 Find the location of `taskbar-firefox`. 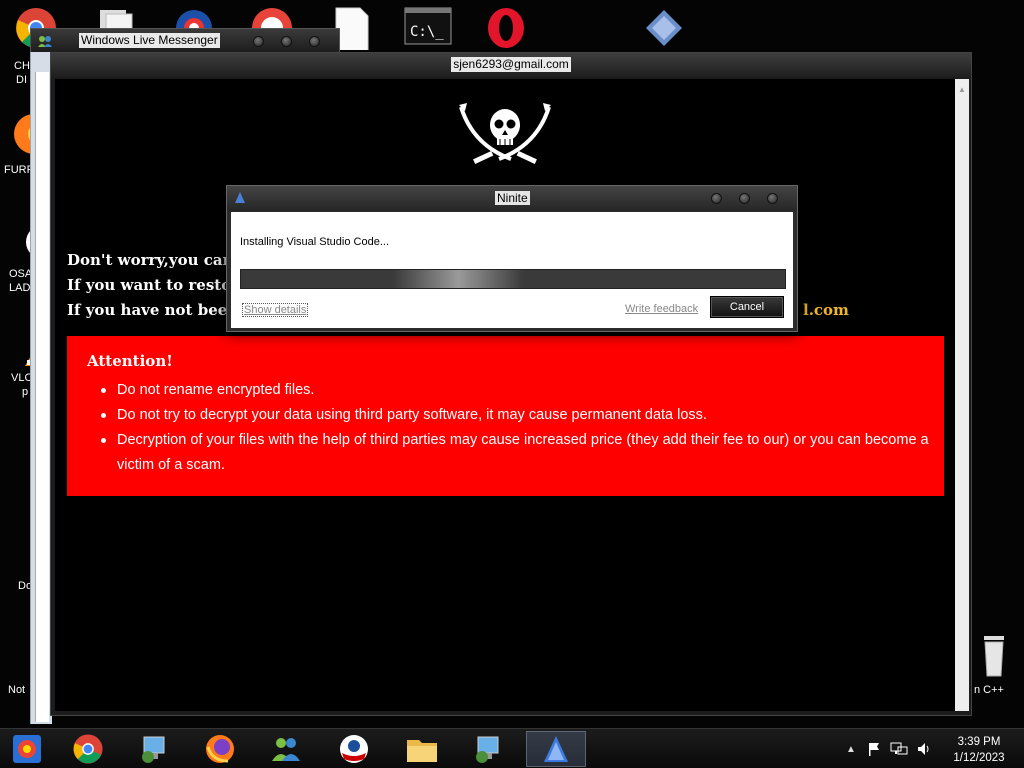

taskbar-firefox is located at coordinates (220, 749).